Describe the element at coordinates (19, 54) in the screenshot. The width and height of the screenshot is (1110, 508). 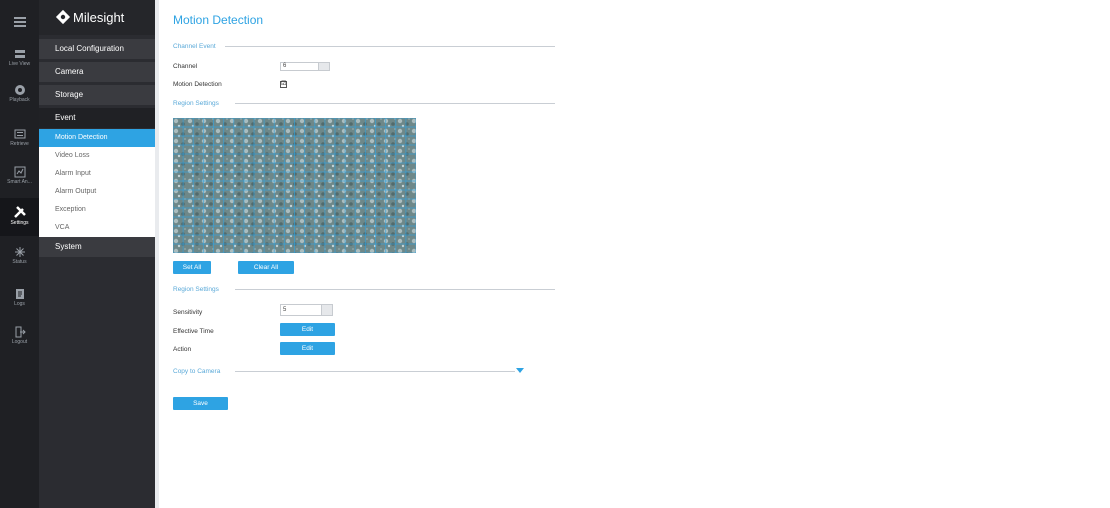
I see `live-view-icon` at that location.